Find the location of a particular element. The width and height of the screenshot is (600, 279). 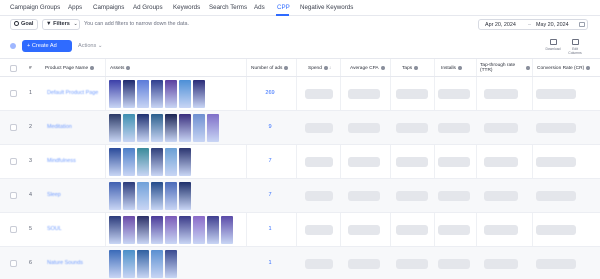

product-page-name-link: Mindfulness is located at coordinates (61, 161).